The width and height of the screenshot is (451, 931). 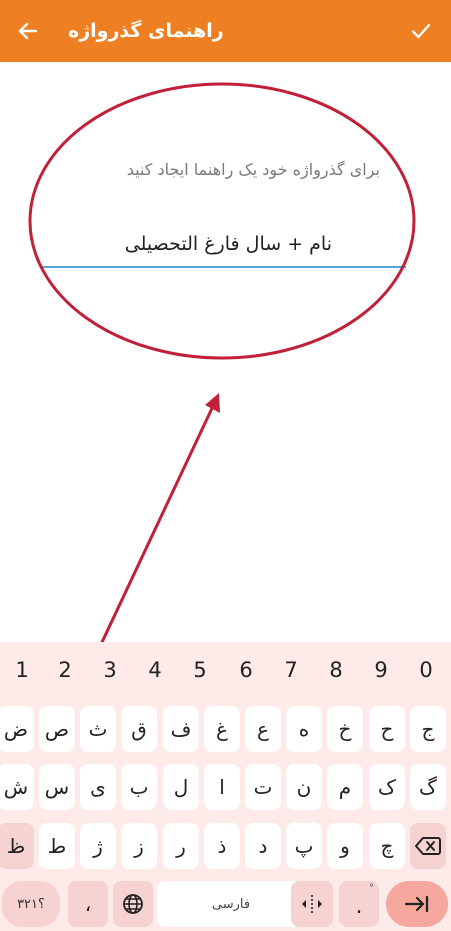 I want to click on key-vav: و, so click(x=345, y=846).